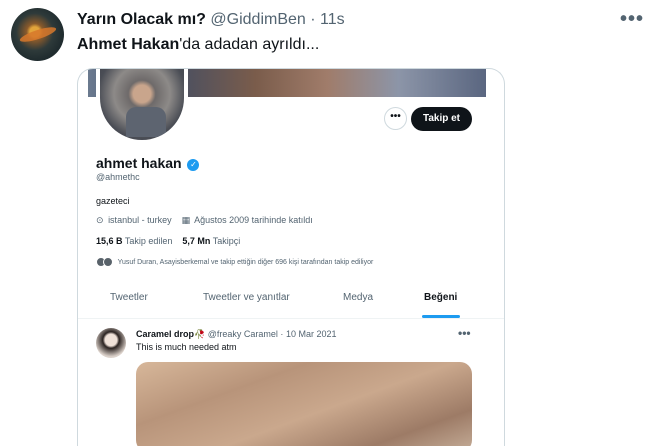 The image size is (650, 446). What do you see at coordinates (242, 334) in the screenshot?
I see `inner-tweet-handle: @freaky Caramel` at bounding box center [242, 334].